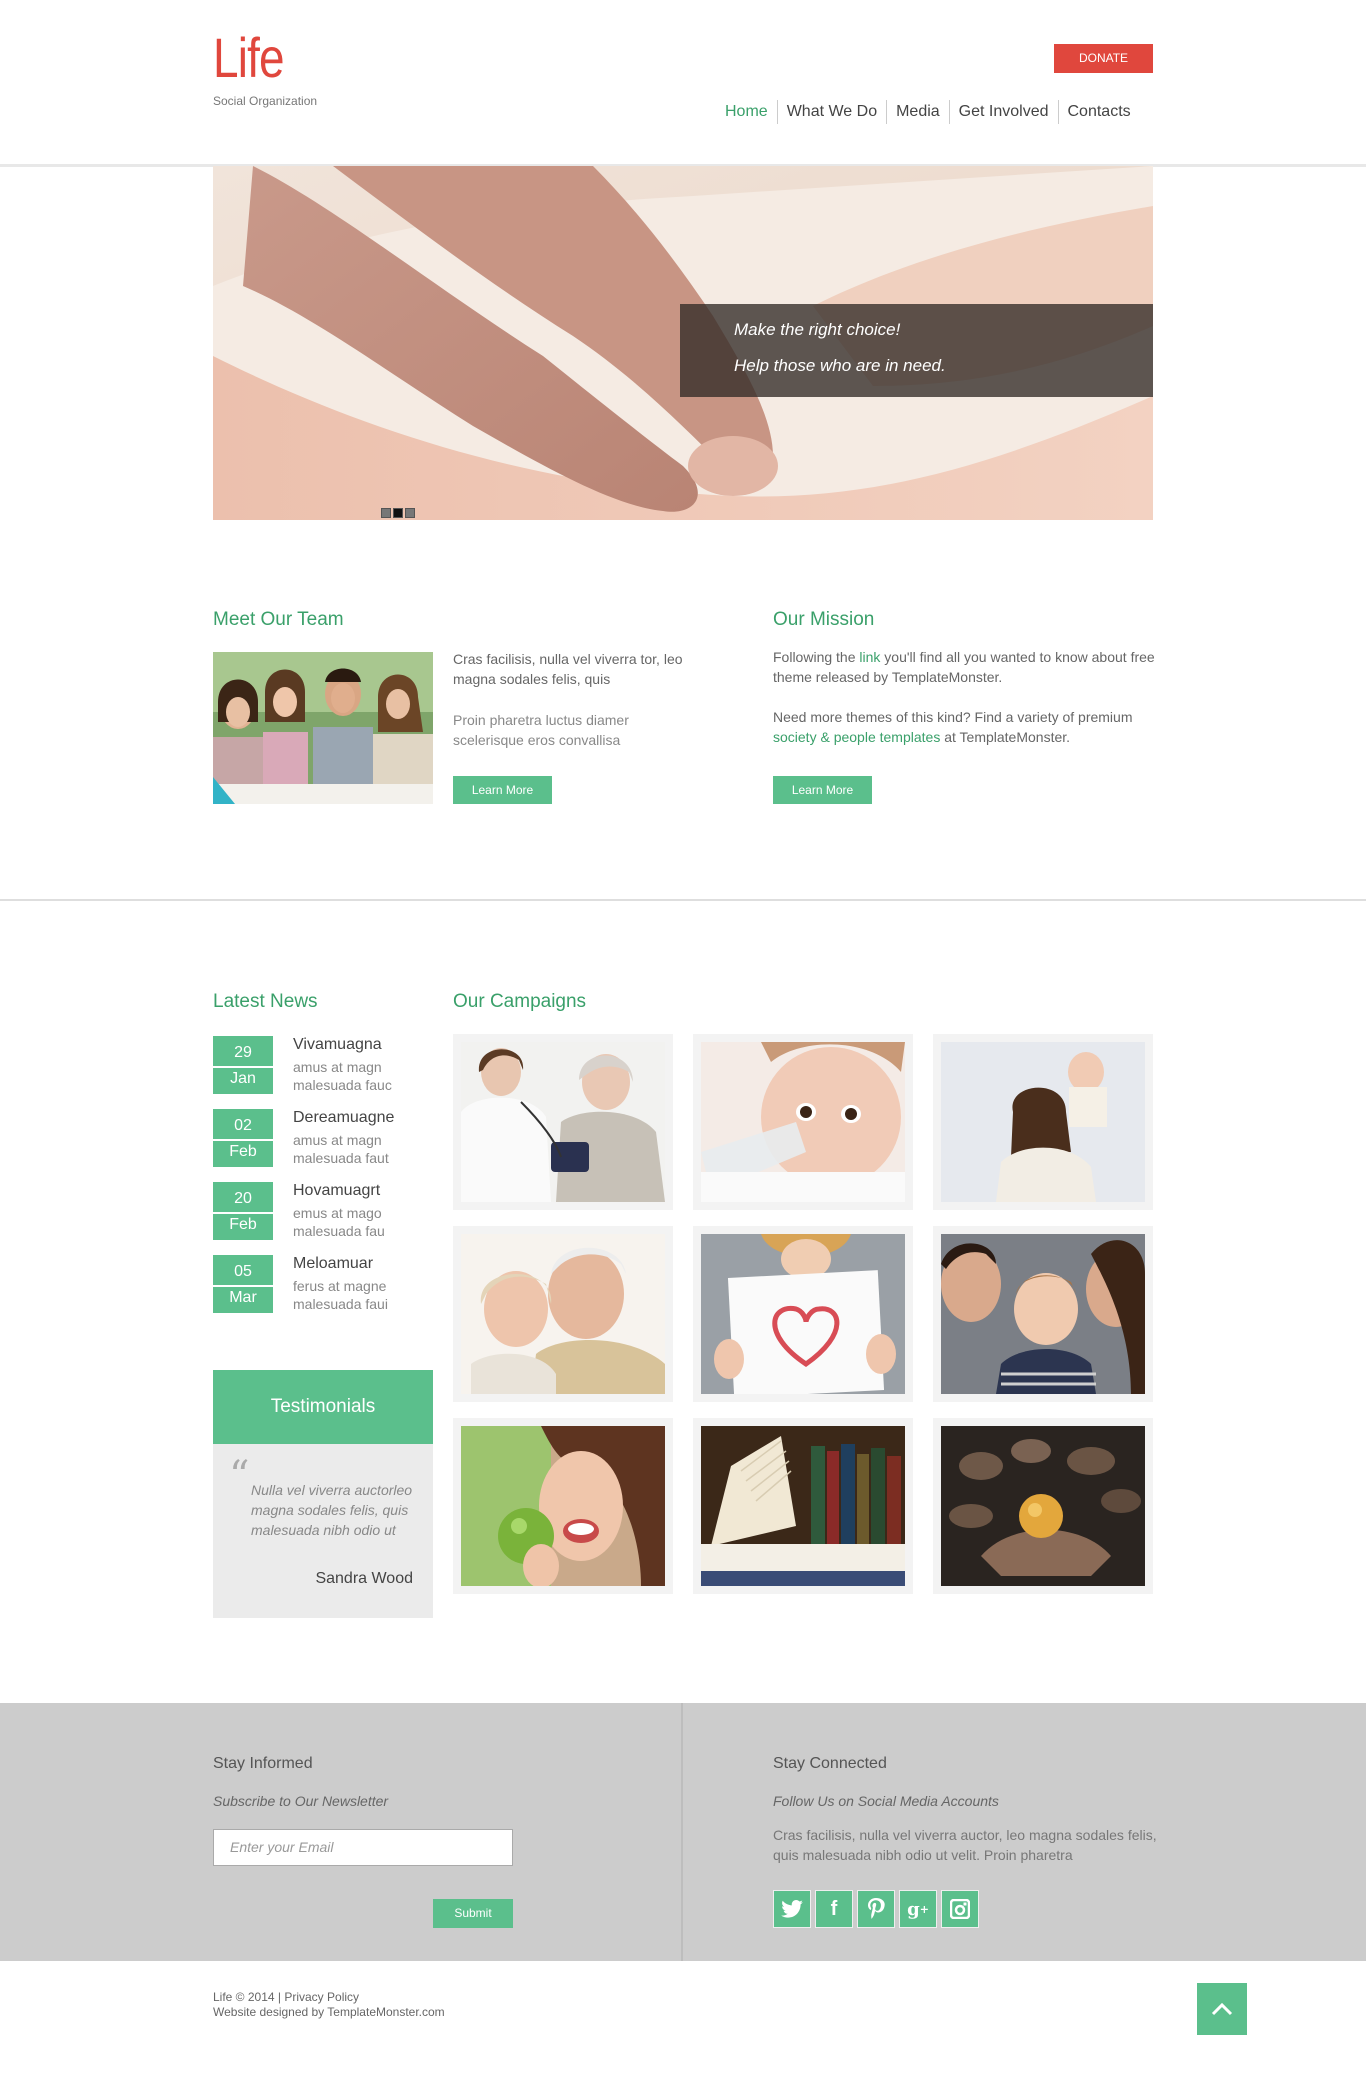 The height and width of the screenshot is (2076, 1366). What do you see at coordinates (918, 1909) in the screenshot?
I see `google-plus-icon: g +` at bounding box center [918, 1909].